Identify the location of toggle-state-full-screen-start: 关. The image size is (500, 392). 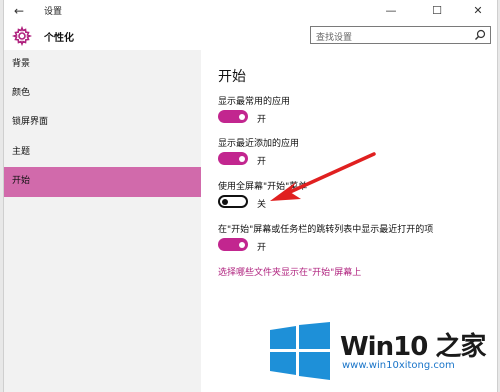
(262, 205).